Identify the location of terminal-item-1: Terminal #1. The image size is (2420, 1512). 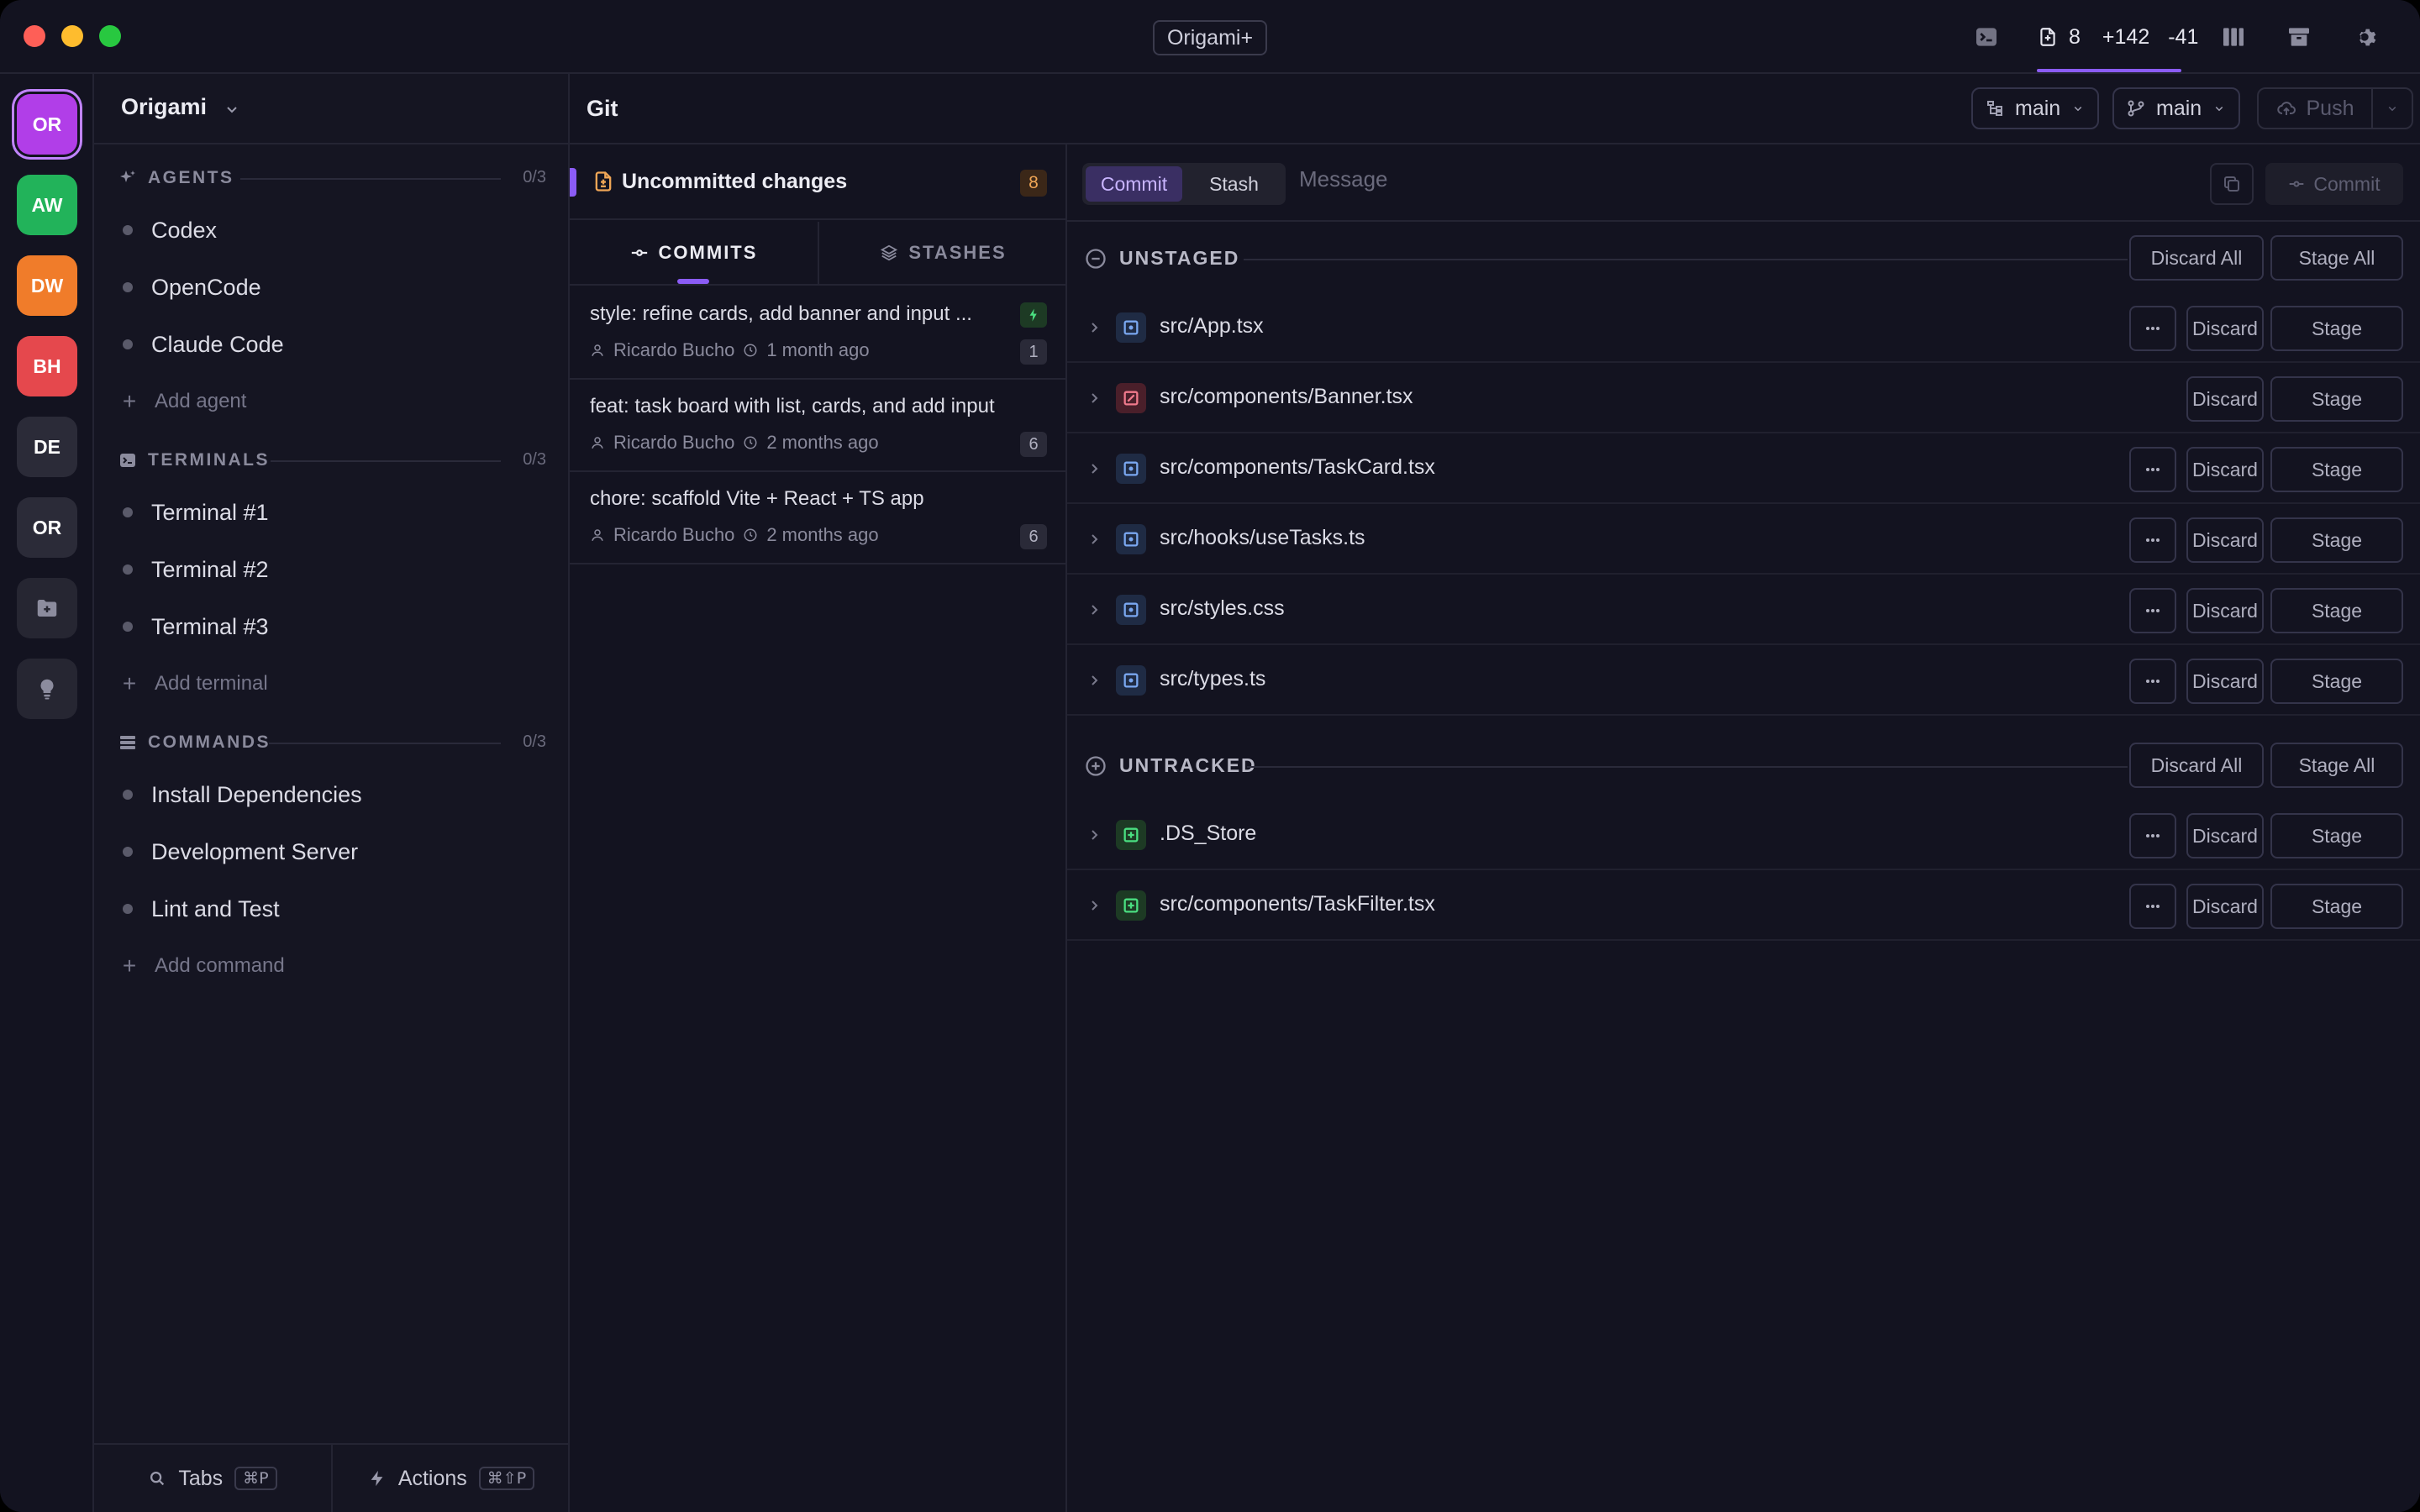
(333, 512).